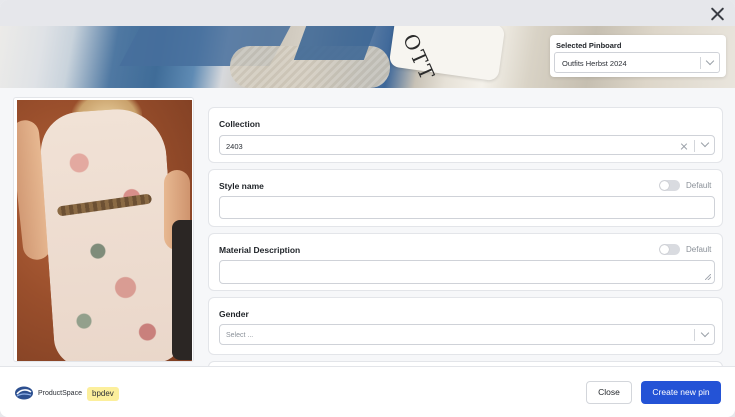 The height and width of the screenshot is (417, 735). I want to click on selected-pinboard-label: Selected Pinboard, so click(589, 45).